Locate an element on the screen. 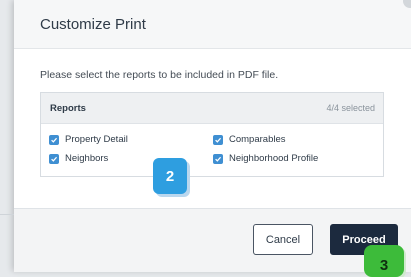 The width and height of the screenshot is (411, 277). option-label: Neighbors is located at coordinates (87, 158).